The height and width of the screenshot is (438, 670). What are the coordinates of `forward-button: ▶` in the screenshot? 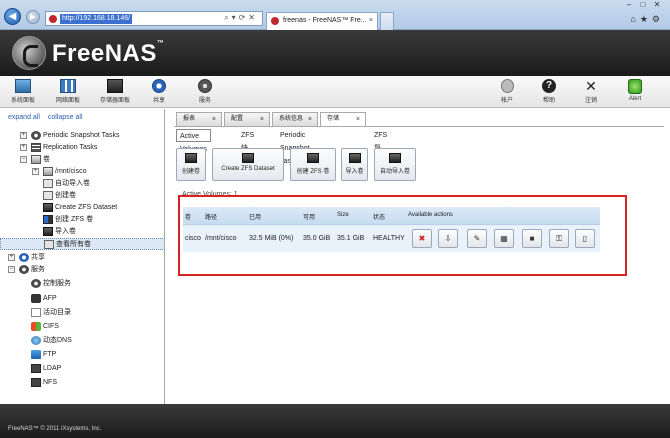 It's located at (33, 17).